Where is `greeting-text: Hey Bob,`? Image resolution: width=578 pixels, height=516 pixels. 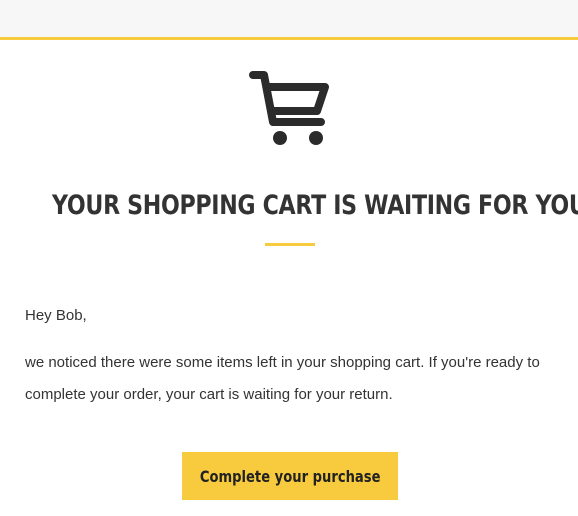
greeting-text: Hey Bob, is located at coordinates (56, 315).